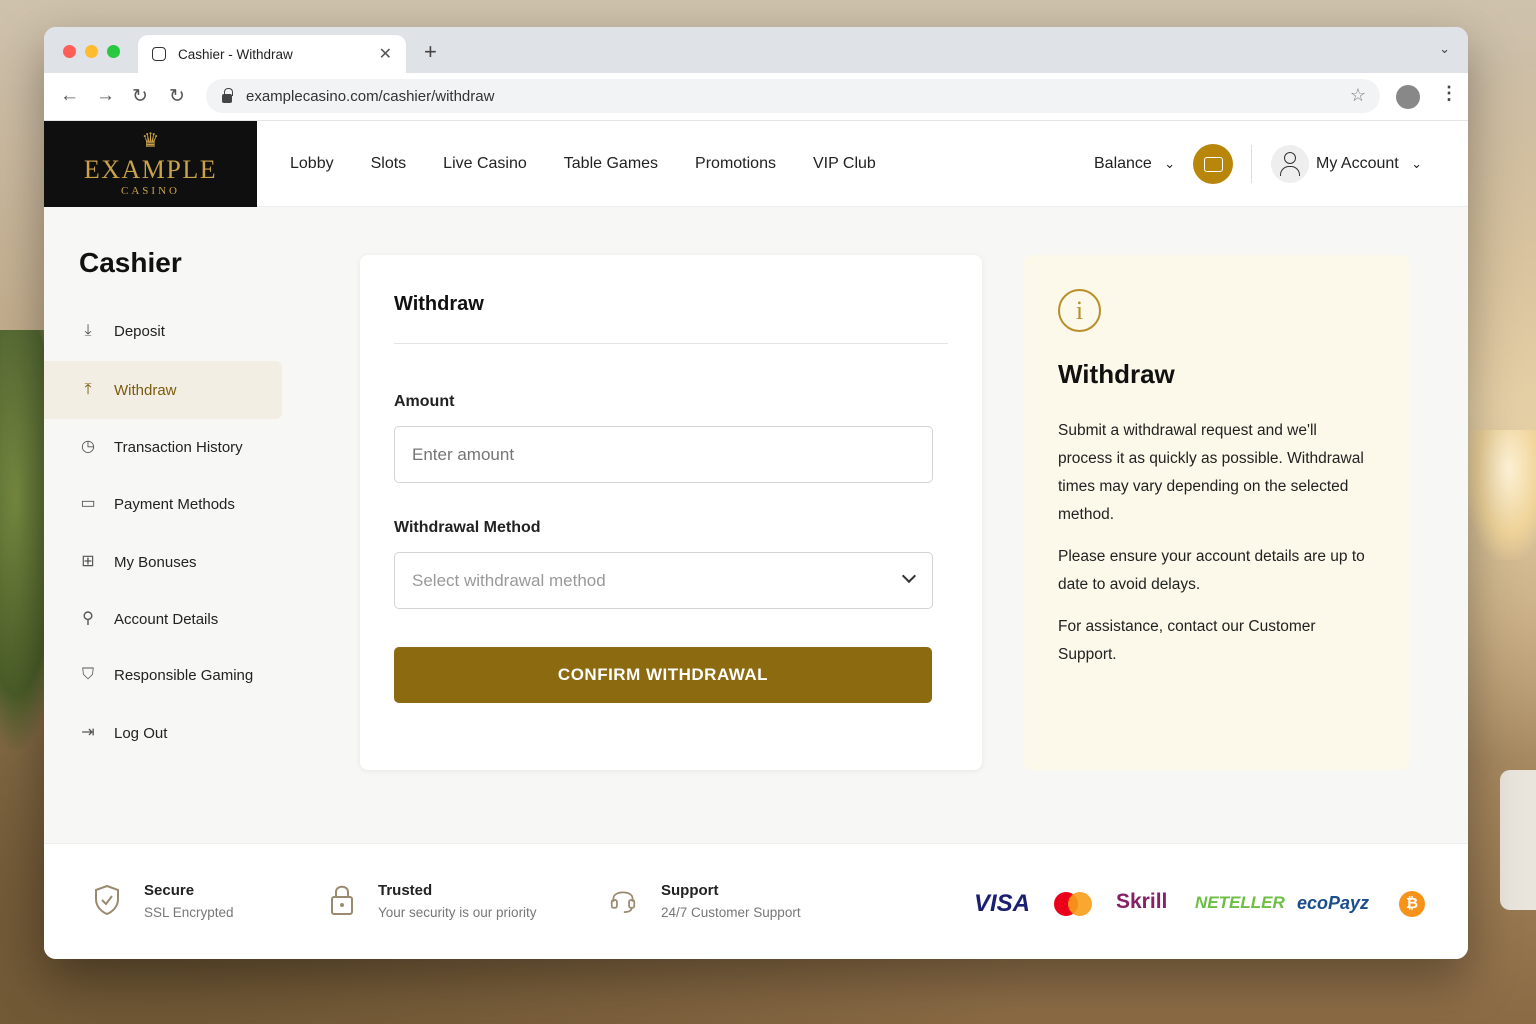 The image size is (1536, 1024). What do you see at coordinates (312, 164) in the screenshot?
I see `nav-lobby: Lobby` at bounding box center [312, 164].